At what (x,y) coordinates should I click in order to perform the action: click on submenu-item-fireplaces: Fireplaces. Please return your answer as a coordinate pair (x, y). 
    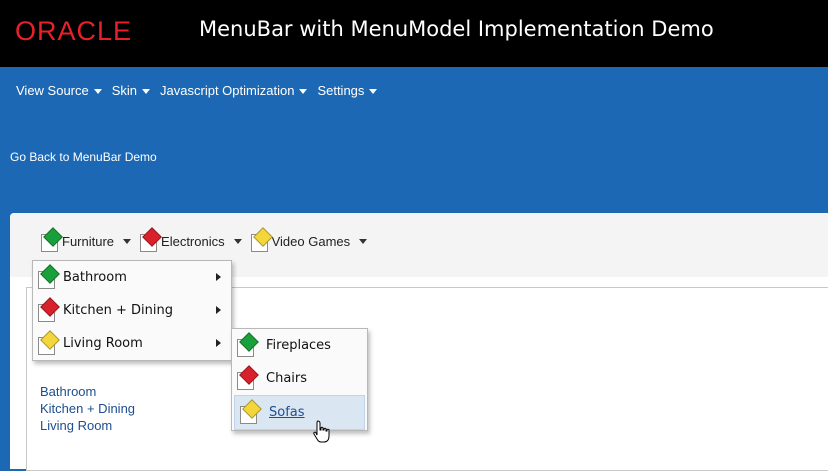
    Looking at the image, I should click on (299, 345).